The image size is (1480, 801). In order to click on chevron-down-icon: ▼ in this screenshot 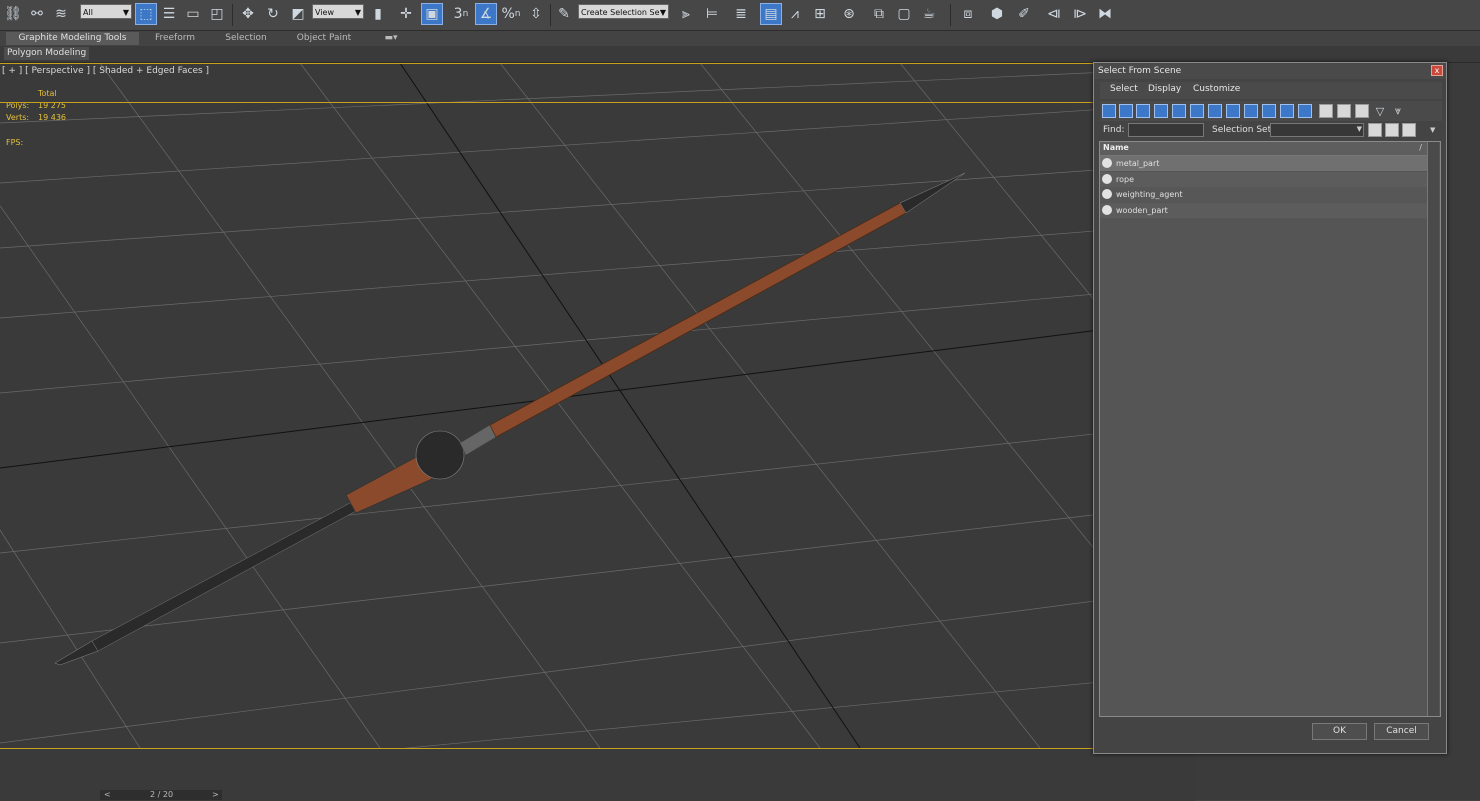, I will do `click(125, 12)`.